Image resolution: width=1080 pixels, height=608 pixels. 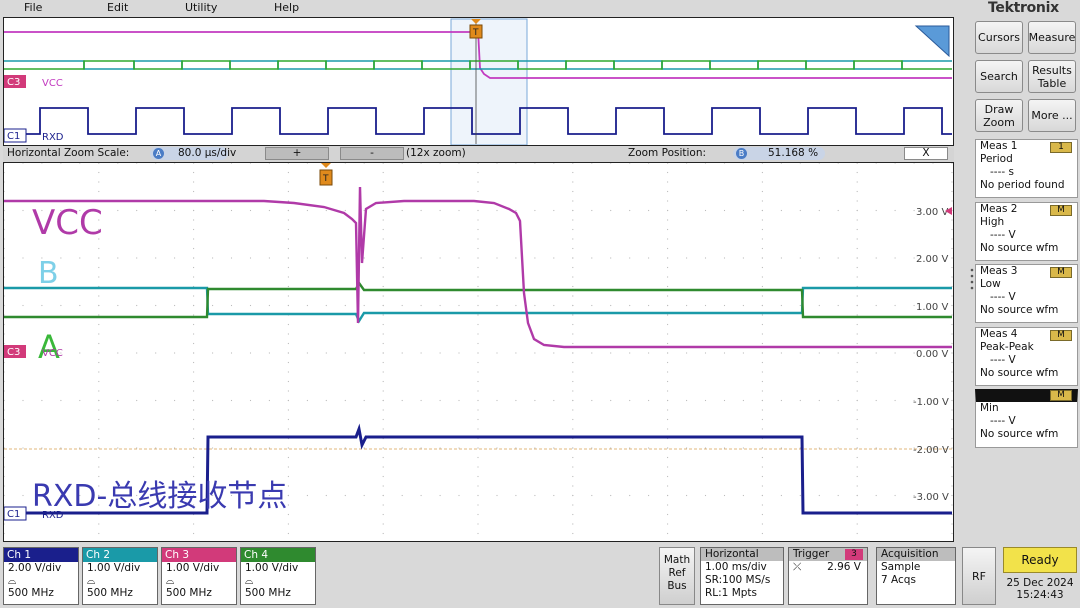 What do you see at coordinates (1052, 76) in the screenshot?
I see `results-table-button: Results Table` at bounding box center [1052, 76].